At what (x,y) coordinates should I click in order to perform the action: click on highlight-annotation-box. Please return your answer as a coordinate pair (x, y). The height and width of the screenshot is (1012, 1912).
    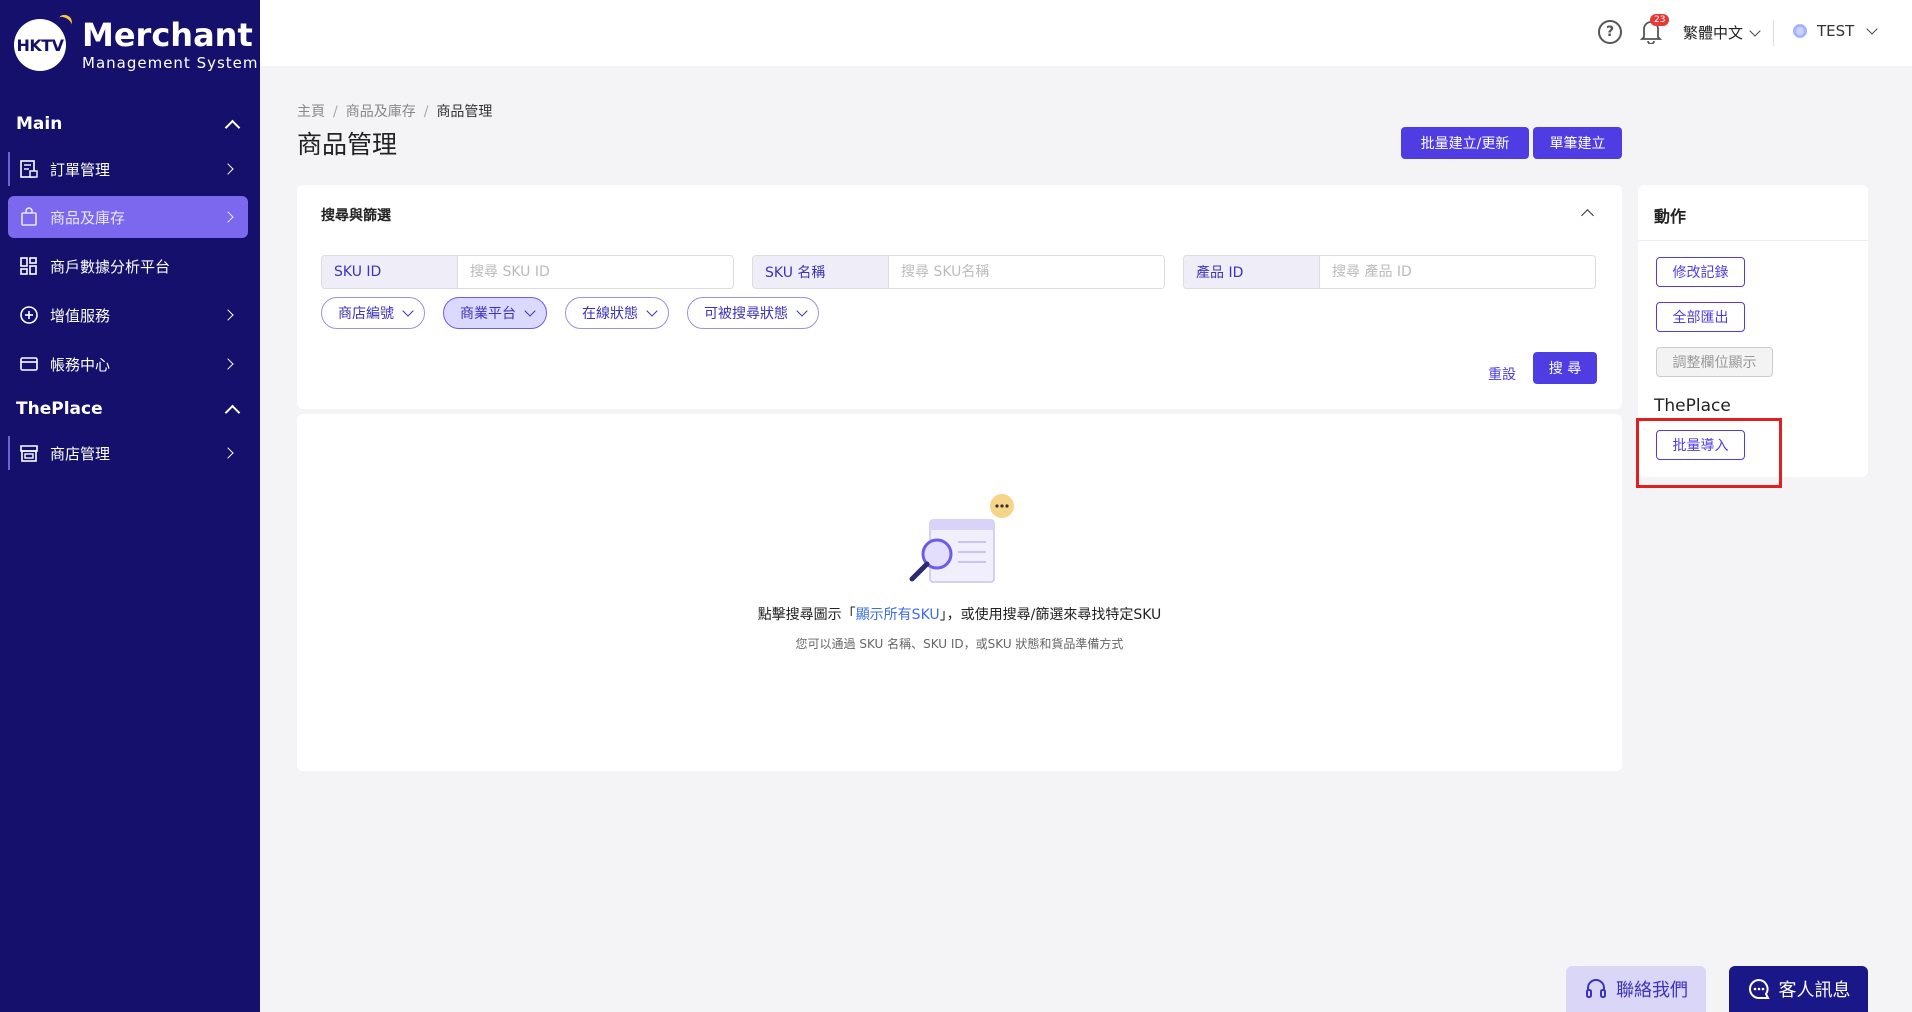
    Looking at the image, I should click on (1709, 453).